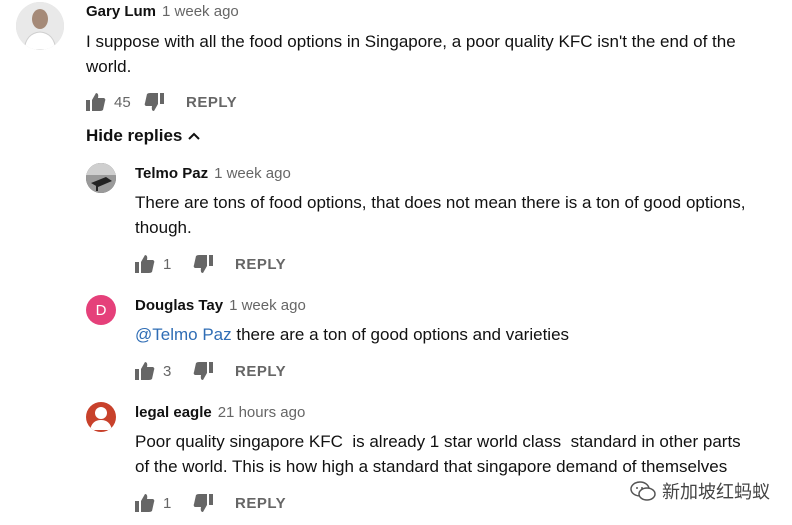 The height and width of the screenshot is (525, 792). I want to click on comment-header: Gary Lum 1 week ago, so click(162, 12).